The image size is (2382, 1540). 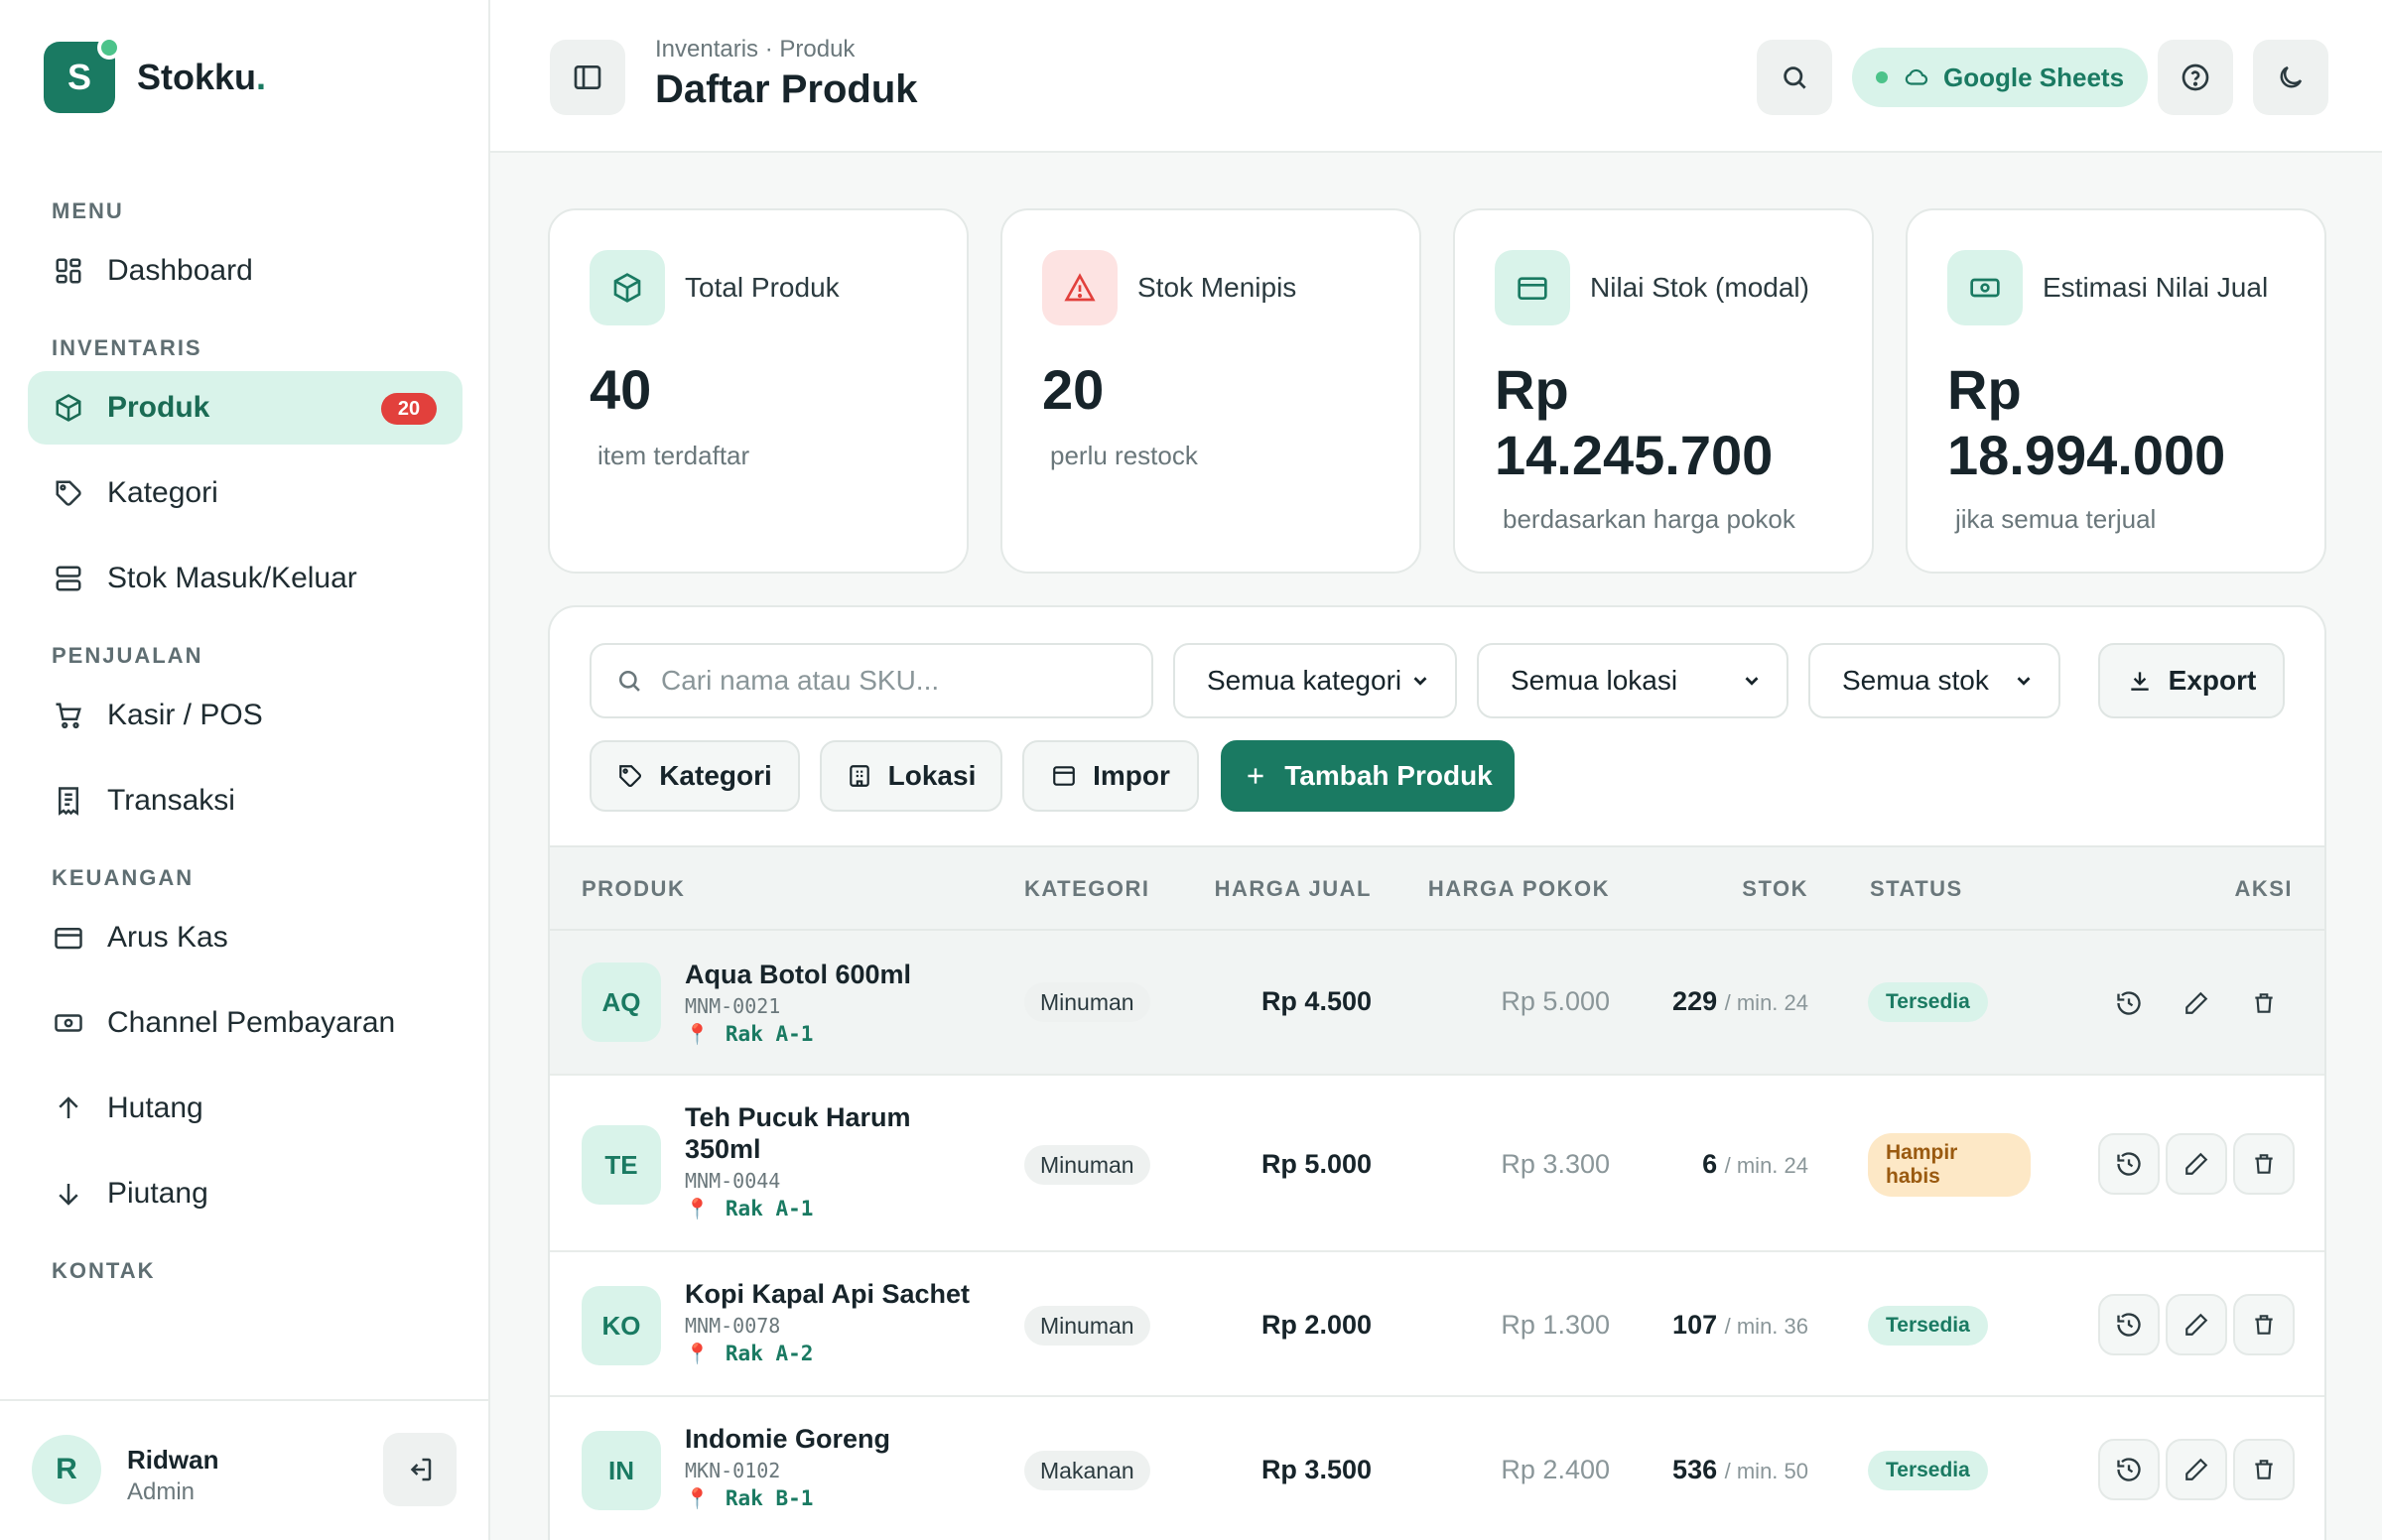 I want to click on nav-section-inventaris: INVENTARIS, so click(x=127, y=347).